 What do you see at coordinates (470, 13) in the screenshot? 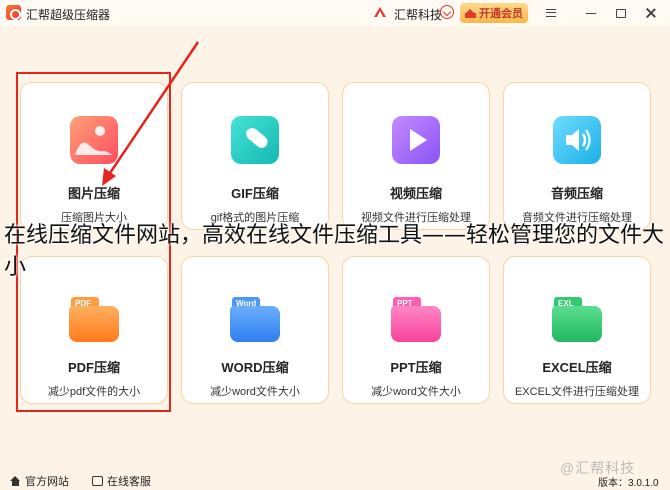
I see `crown-icon` at bounding box center [470, 13].